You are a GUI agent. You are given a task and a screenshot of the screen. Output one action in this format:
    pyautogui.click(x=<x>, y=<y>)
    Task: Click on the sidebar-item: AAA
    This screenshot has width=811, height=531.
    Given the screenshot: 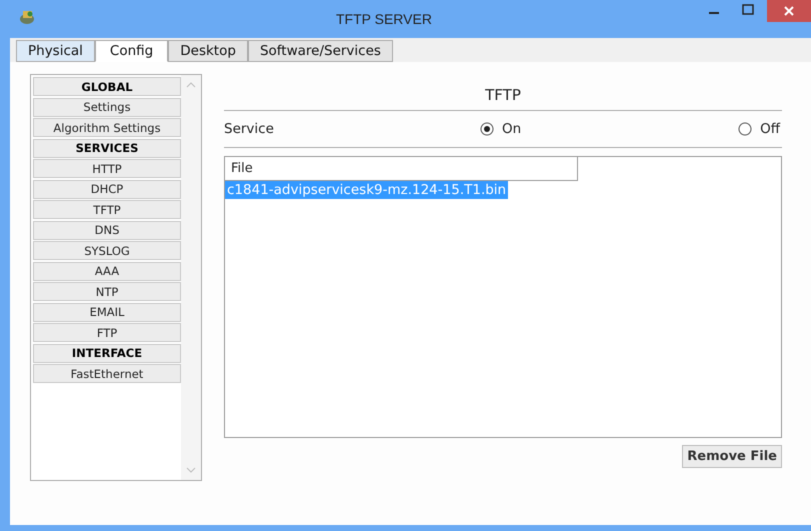 What is the action you would take?
    pyautogui.click(x=107, y=271)
    